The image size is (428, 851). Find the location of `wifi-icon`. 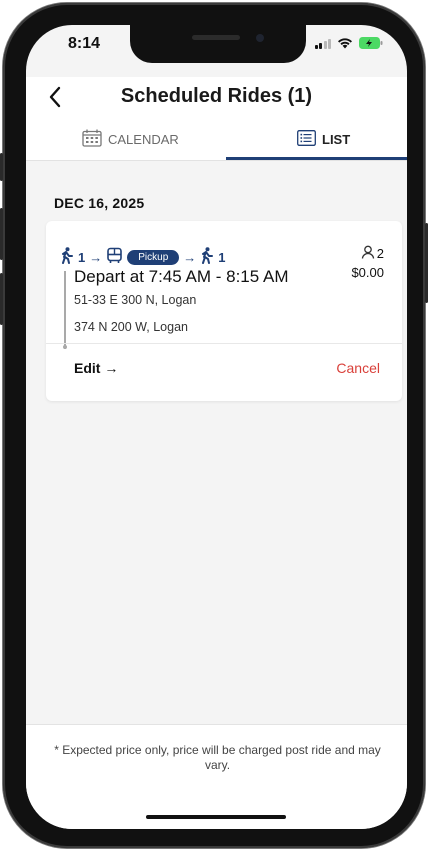

wifi-icon is located at coordinates (345, 43).